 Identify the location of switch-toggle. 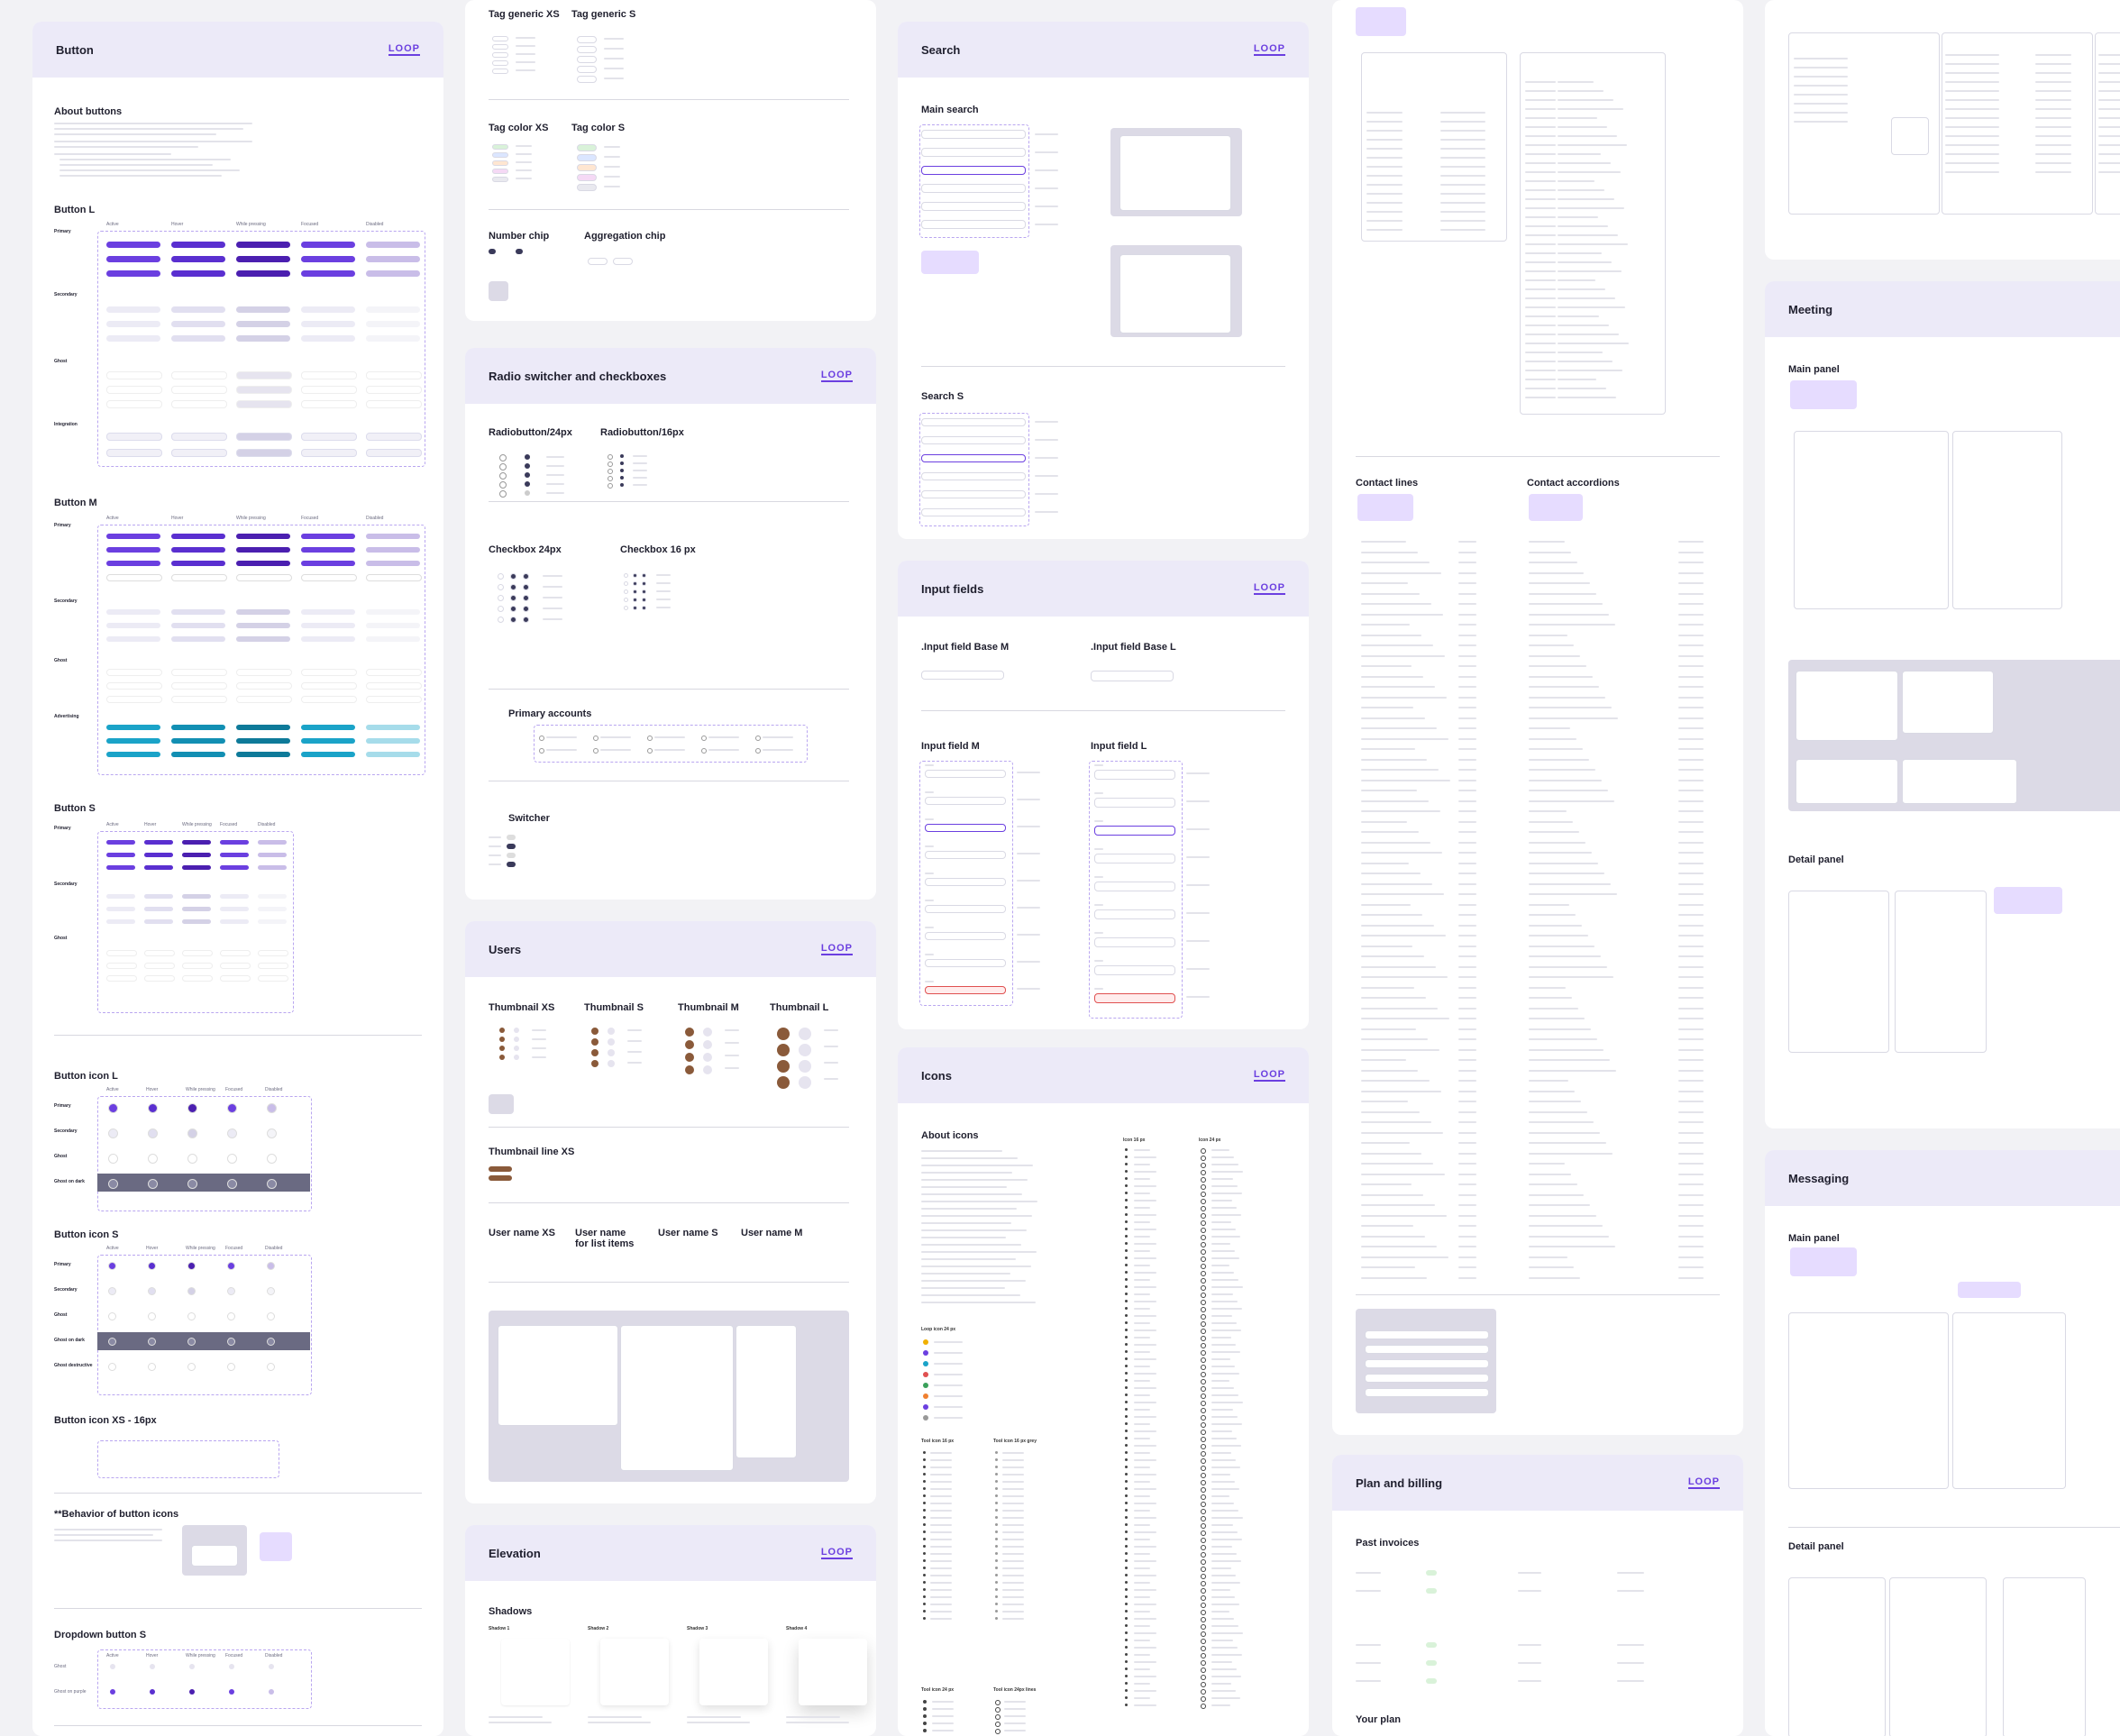
(511, 837).